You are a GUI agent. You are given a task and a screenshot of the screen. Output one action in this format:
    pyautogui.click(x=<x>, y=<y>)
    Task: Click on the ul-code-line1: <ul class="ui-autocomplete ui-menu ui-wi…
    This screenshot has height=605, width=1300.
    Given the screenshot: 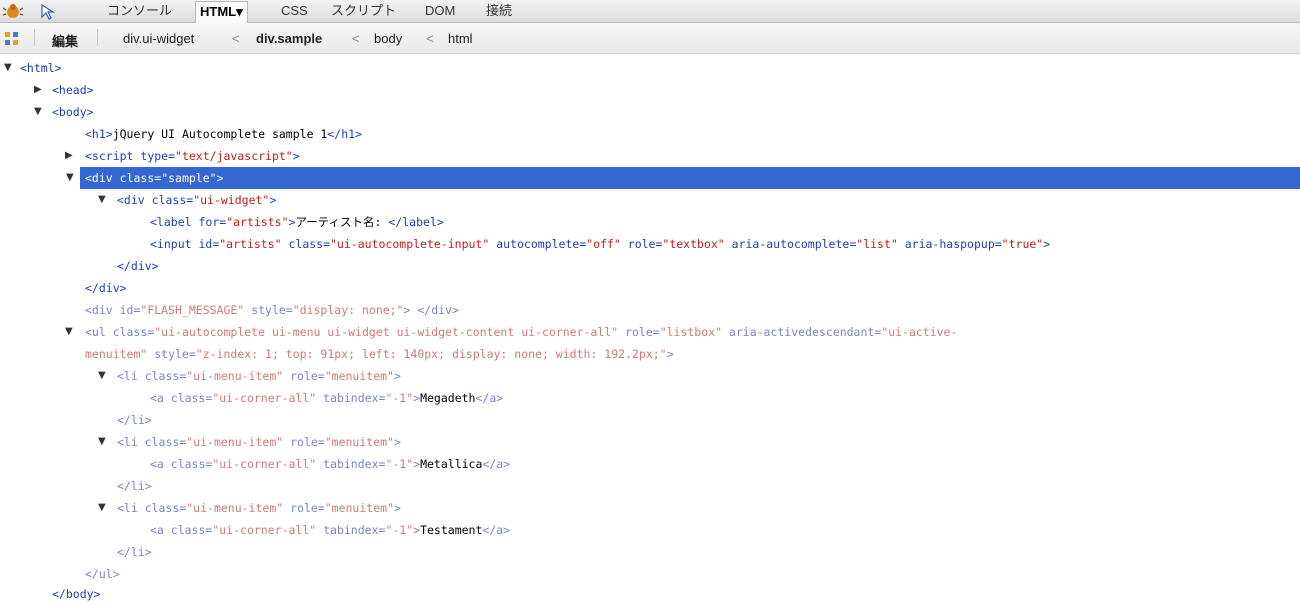 What is the action you would take?
    pyautogui.click(x=521, y=332)
    